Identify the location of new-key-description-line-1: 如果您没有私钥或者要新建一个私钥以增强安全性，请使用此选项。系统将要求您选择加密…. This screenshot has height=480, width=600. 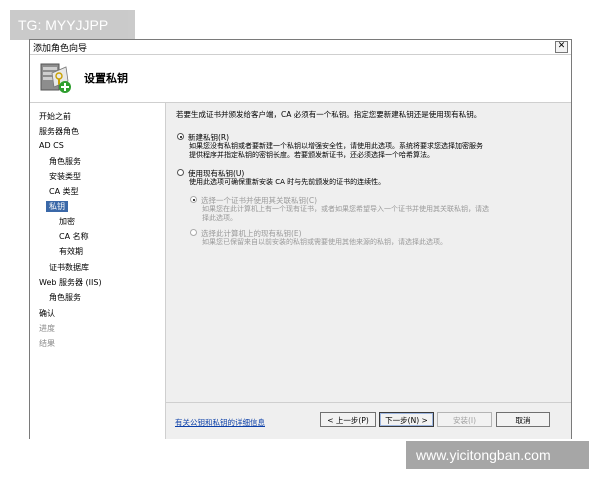
(336, 146).